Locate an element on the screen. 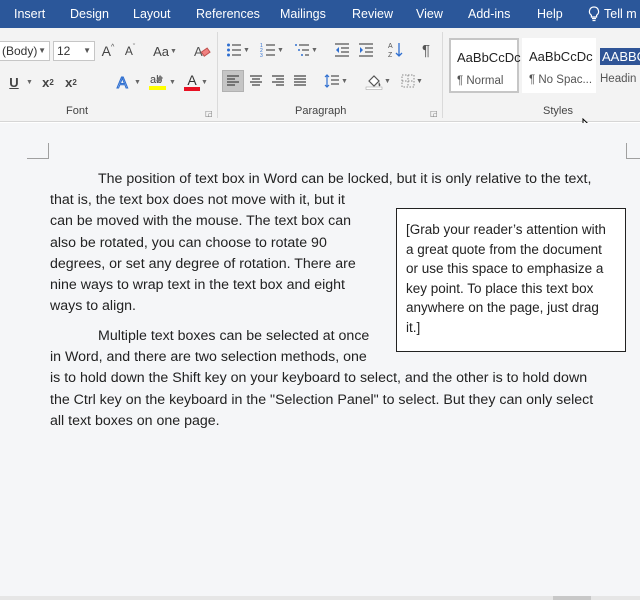  increase-indent-button is located at coordinates (366, 50).